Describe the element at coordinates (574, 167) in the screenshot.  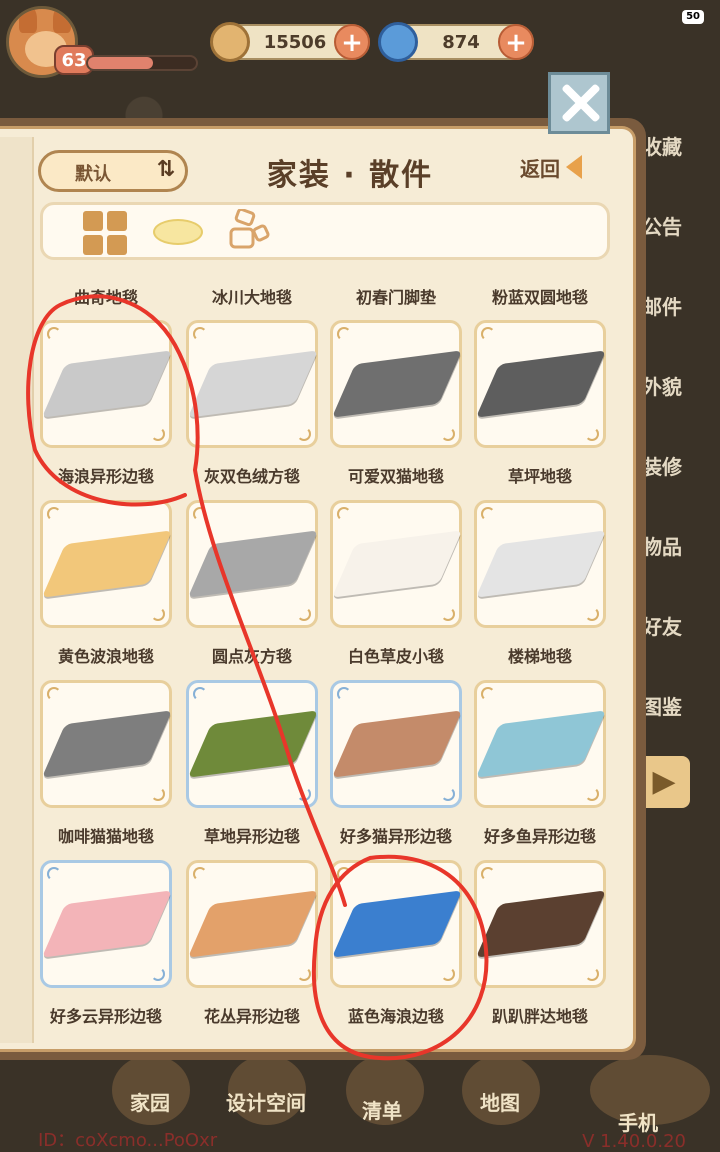
I see `back-arrow-icon` at that location.